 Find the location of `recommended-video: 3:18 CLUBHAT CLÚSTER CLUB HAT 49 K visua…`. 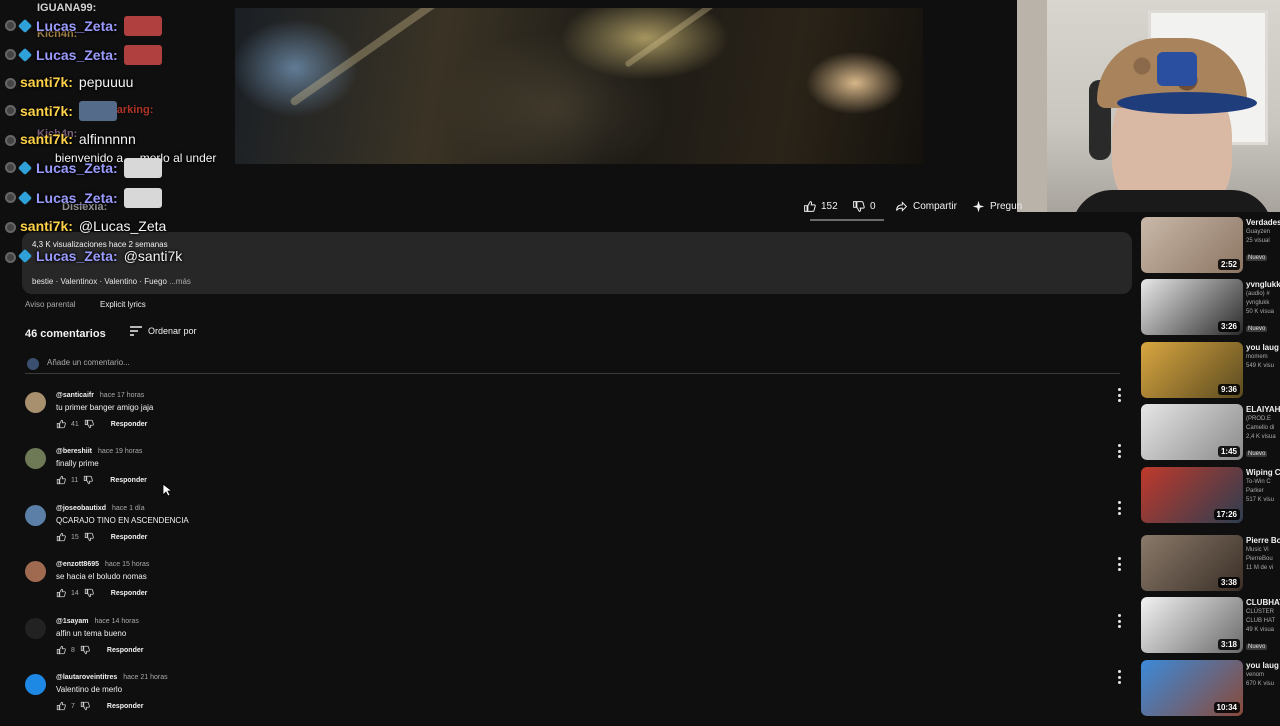

recommended-video: 3:18 CLUBHAT CLÚSTER CLUB HAT 49 K visua… is located at coordinates (1210, 625).